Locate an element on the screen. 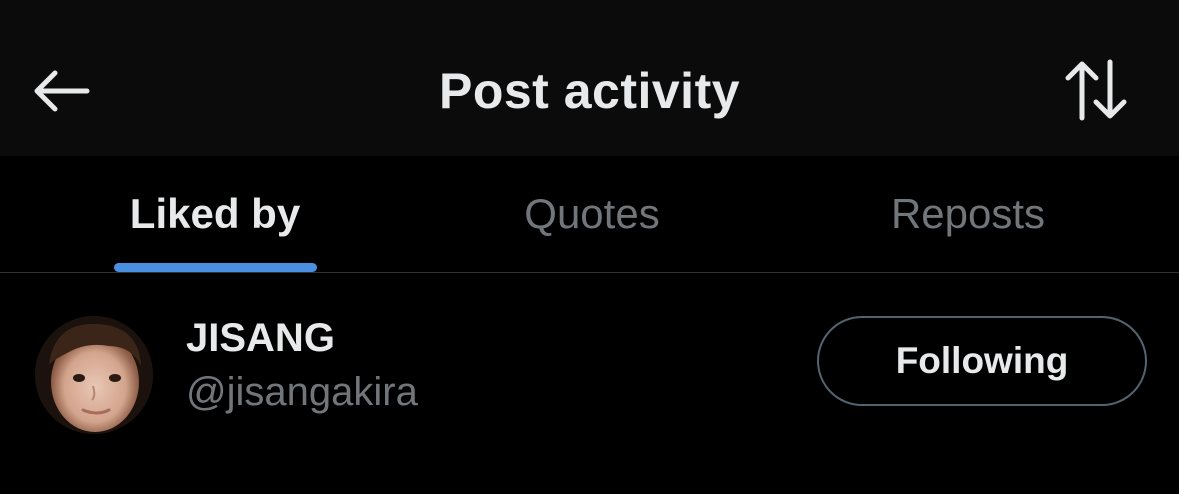  following-button: Following is located at coordinates (982, 361).